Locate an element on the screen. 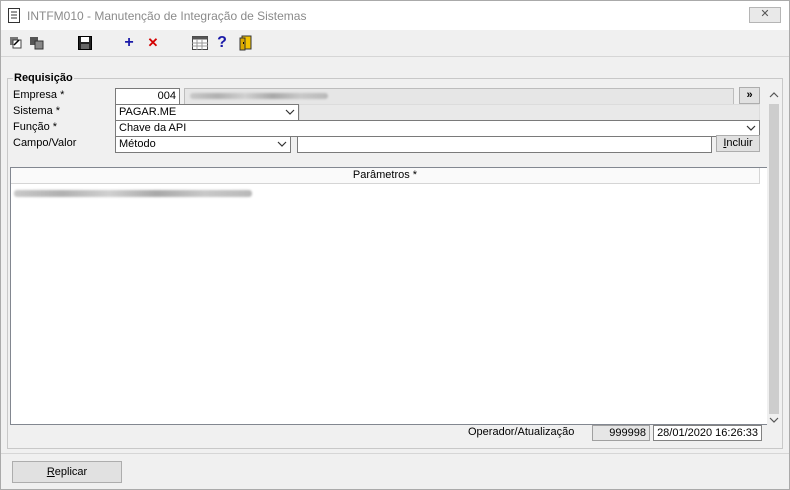  incluir-button: Incluir is located at coordinates (738, 143).